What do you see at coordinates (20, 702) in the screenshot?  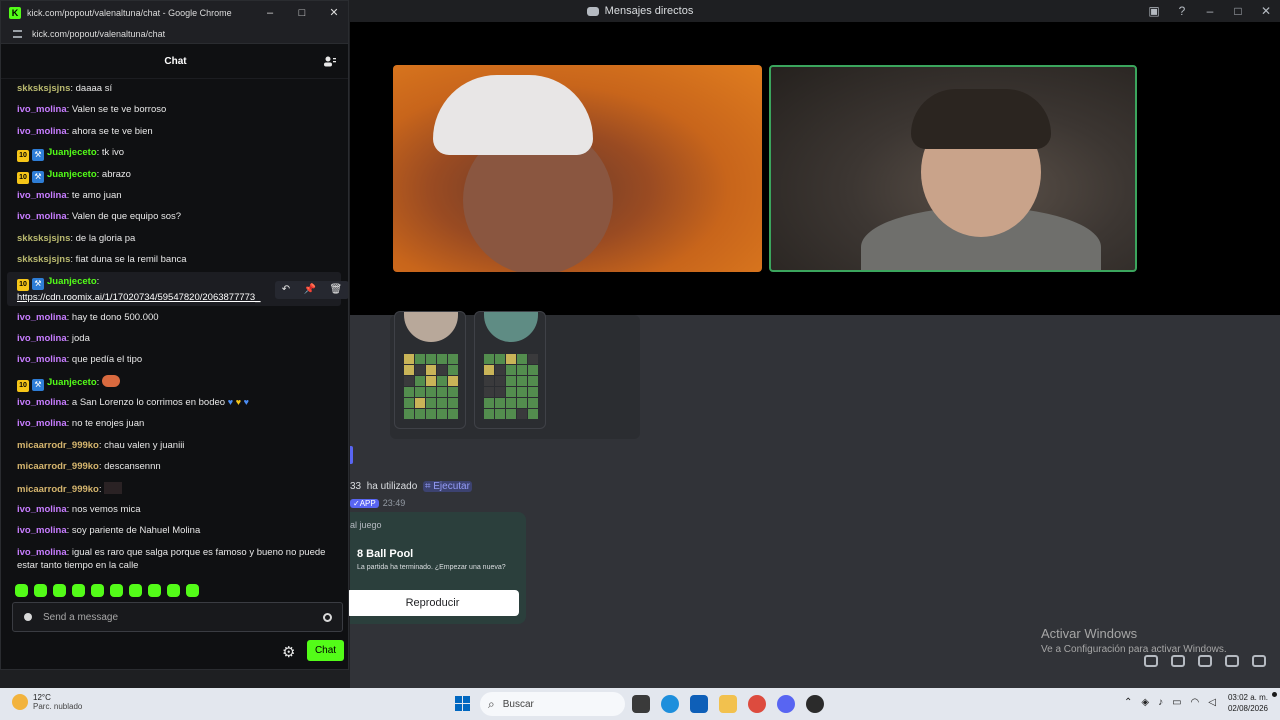 I see `weather-icon` at bounding box center [20, 702].